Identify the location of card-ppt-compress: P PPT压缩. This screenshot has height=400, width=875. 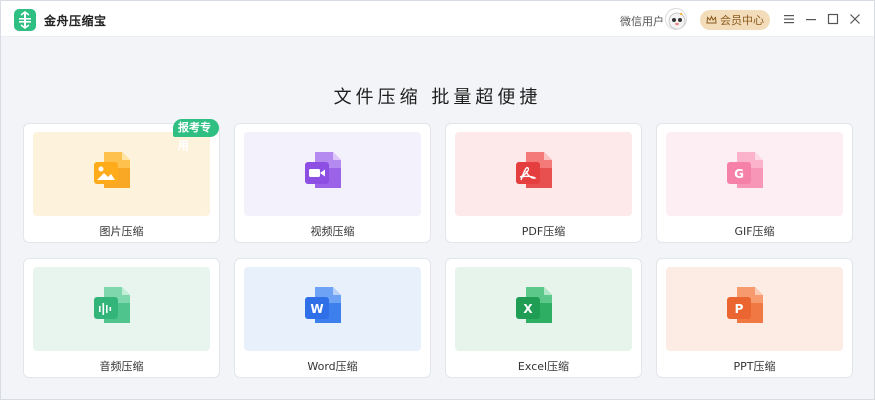
(754, 318).